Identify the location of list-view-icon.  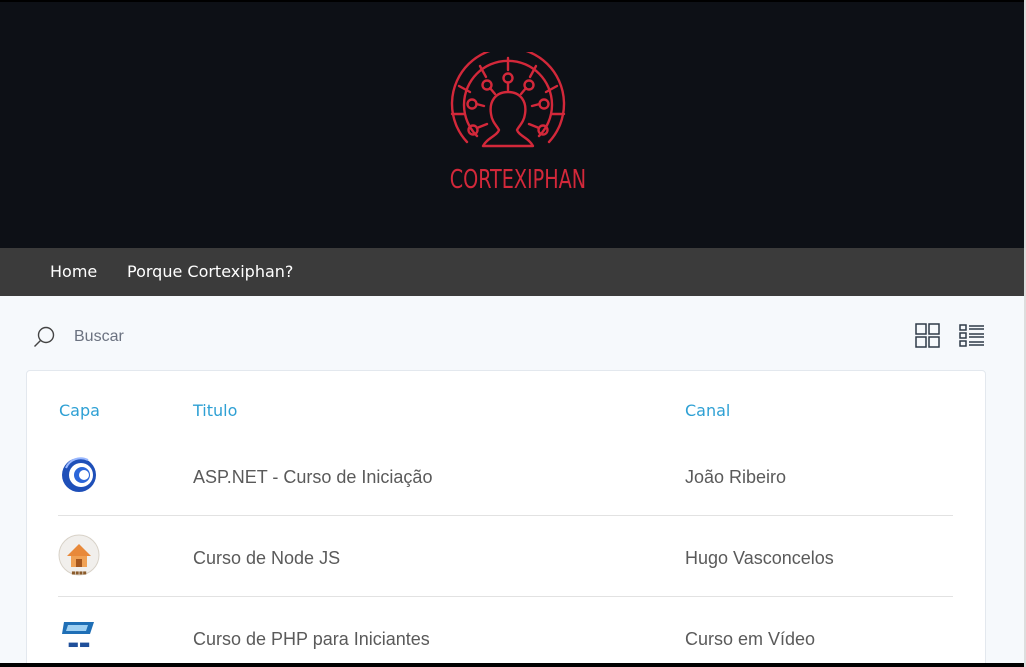
(972, 336).